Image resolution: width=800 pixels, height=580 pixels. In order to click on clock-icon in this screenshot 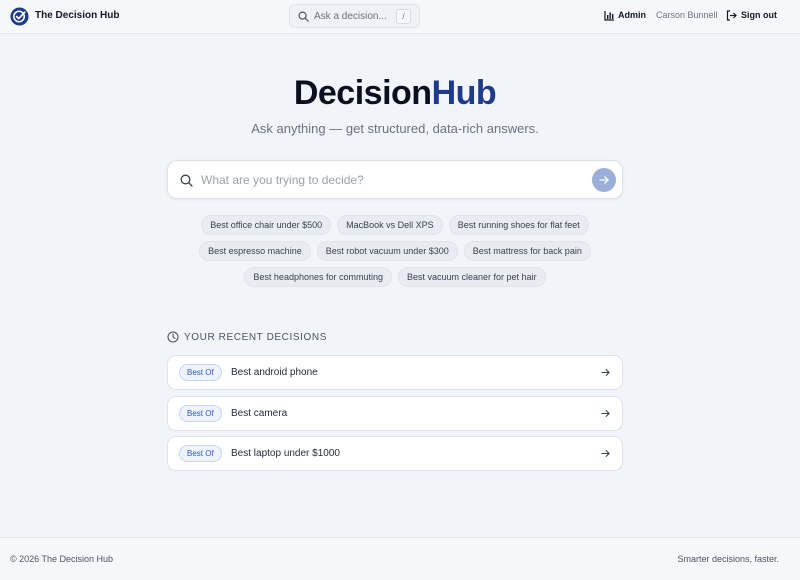, I will do `click(173, 337)`.